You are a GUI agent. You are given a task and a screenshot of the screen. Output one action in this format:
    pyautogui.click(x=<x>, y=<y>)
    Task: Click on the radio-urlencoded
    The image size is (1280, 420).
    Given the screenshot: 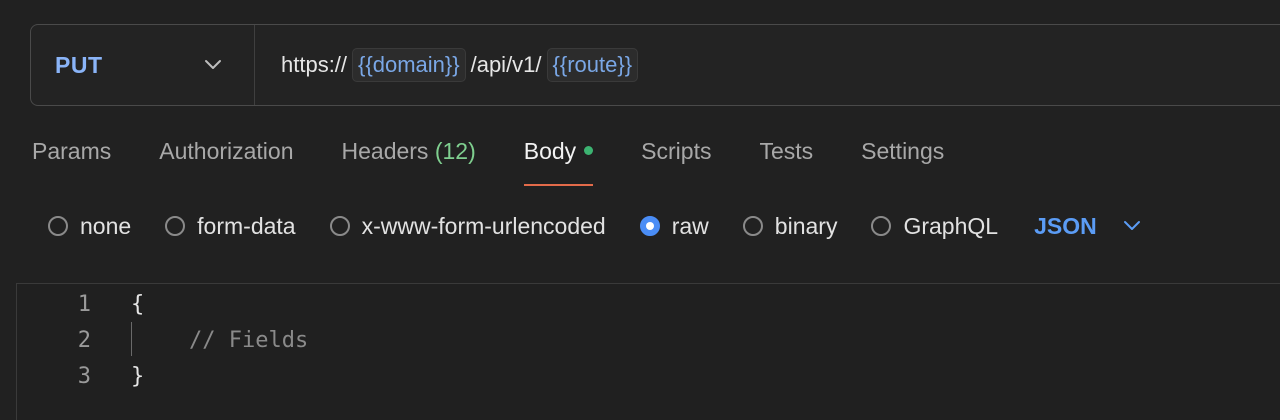 What is the action you would take?
    pyautogui.click(x=339, y=226)
    